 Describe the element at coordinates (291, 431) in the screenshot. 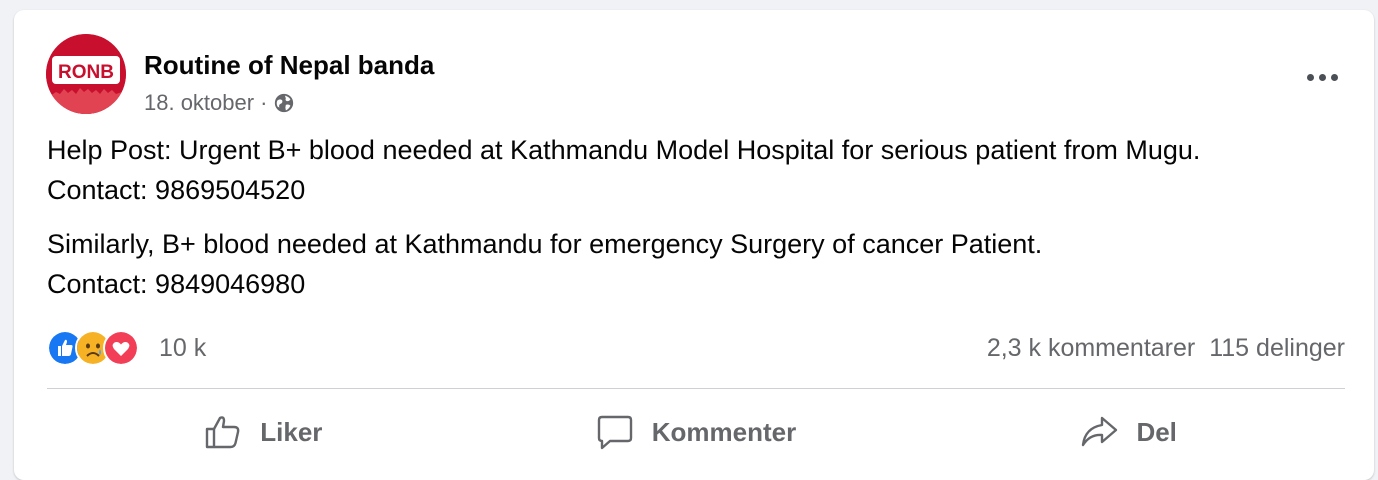

I see `like-label: Liker` at that location.